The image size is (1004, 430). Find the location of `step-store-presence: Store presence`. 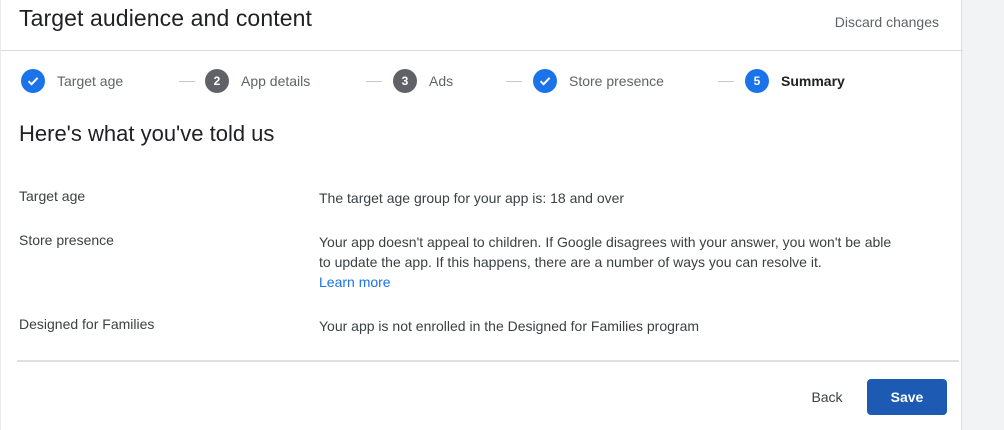

step-store-presence: Store presence is located at coordinates (598, 81).